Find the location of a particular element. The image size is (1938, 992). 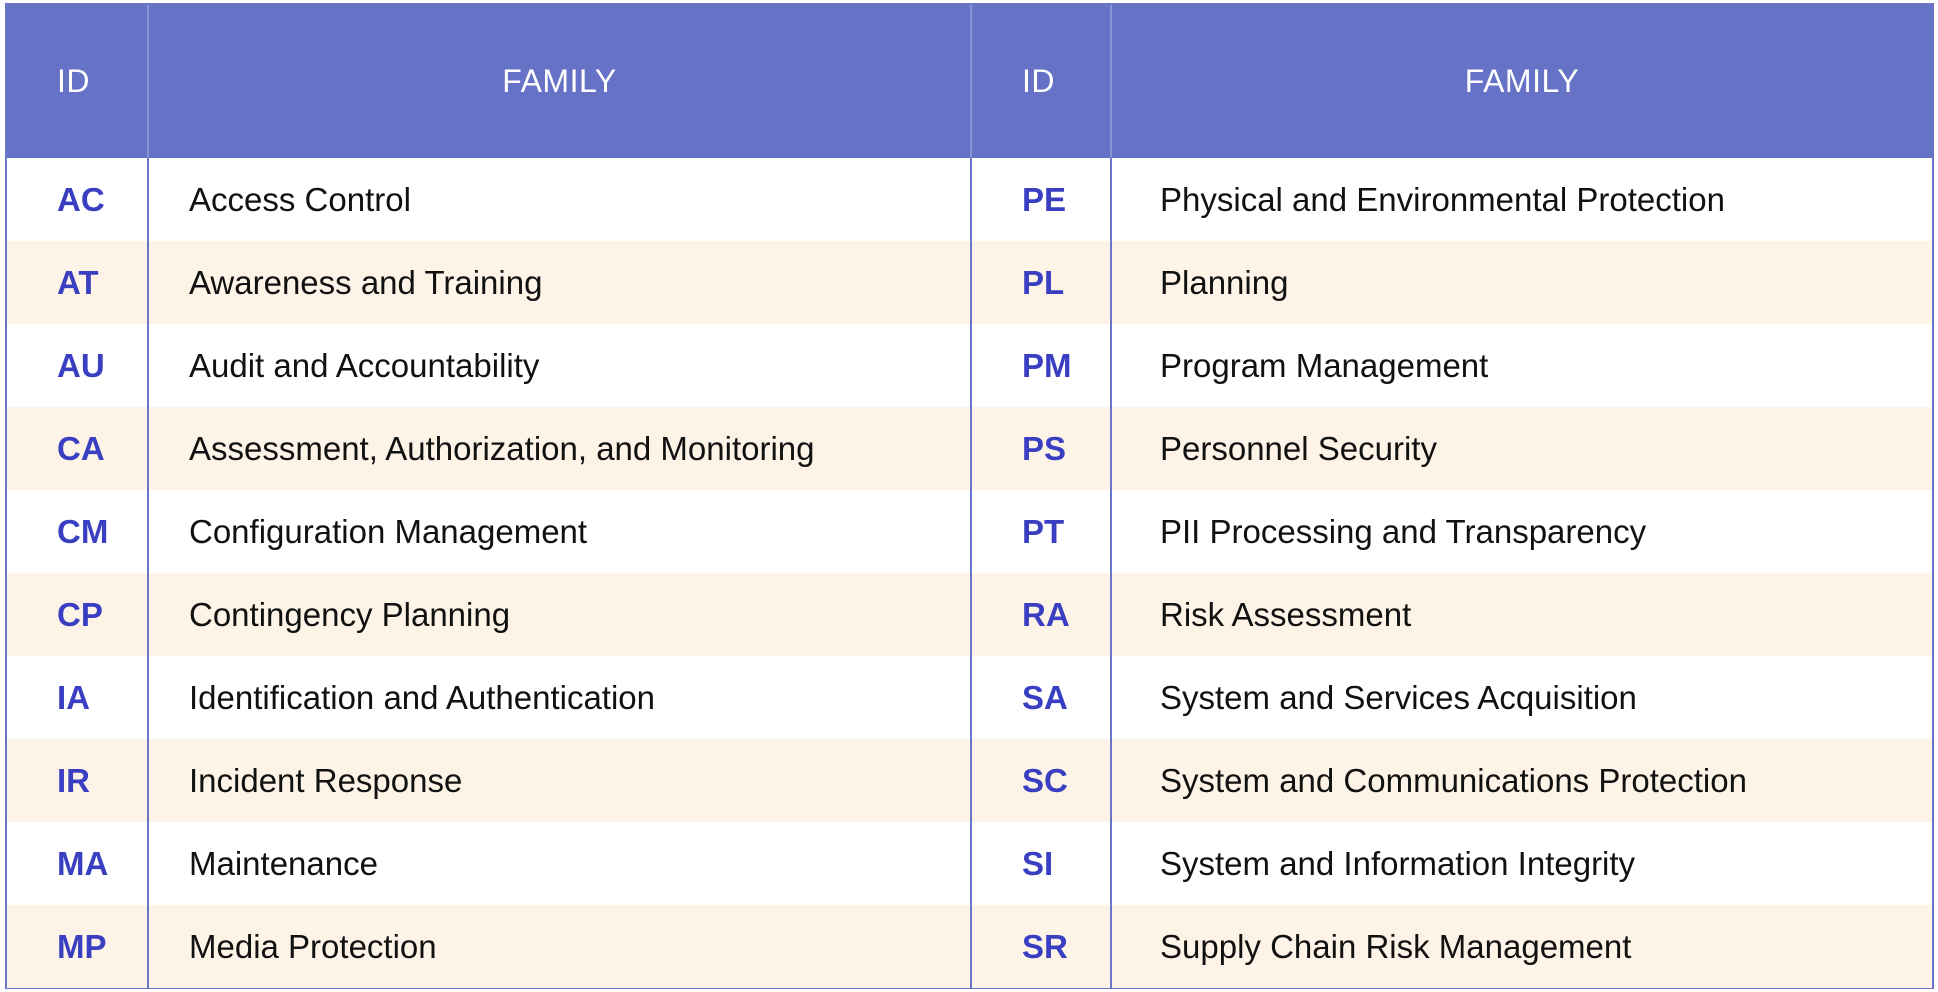

left-id-cell: MA is located at coordinates (83, 863).